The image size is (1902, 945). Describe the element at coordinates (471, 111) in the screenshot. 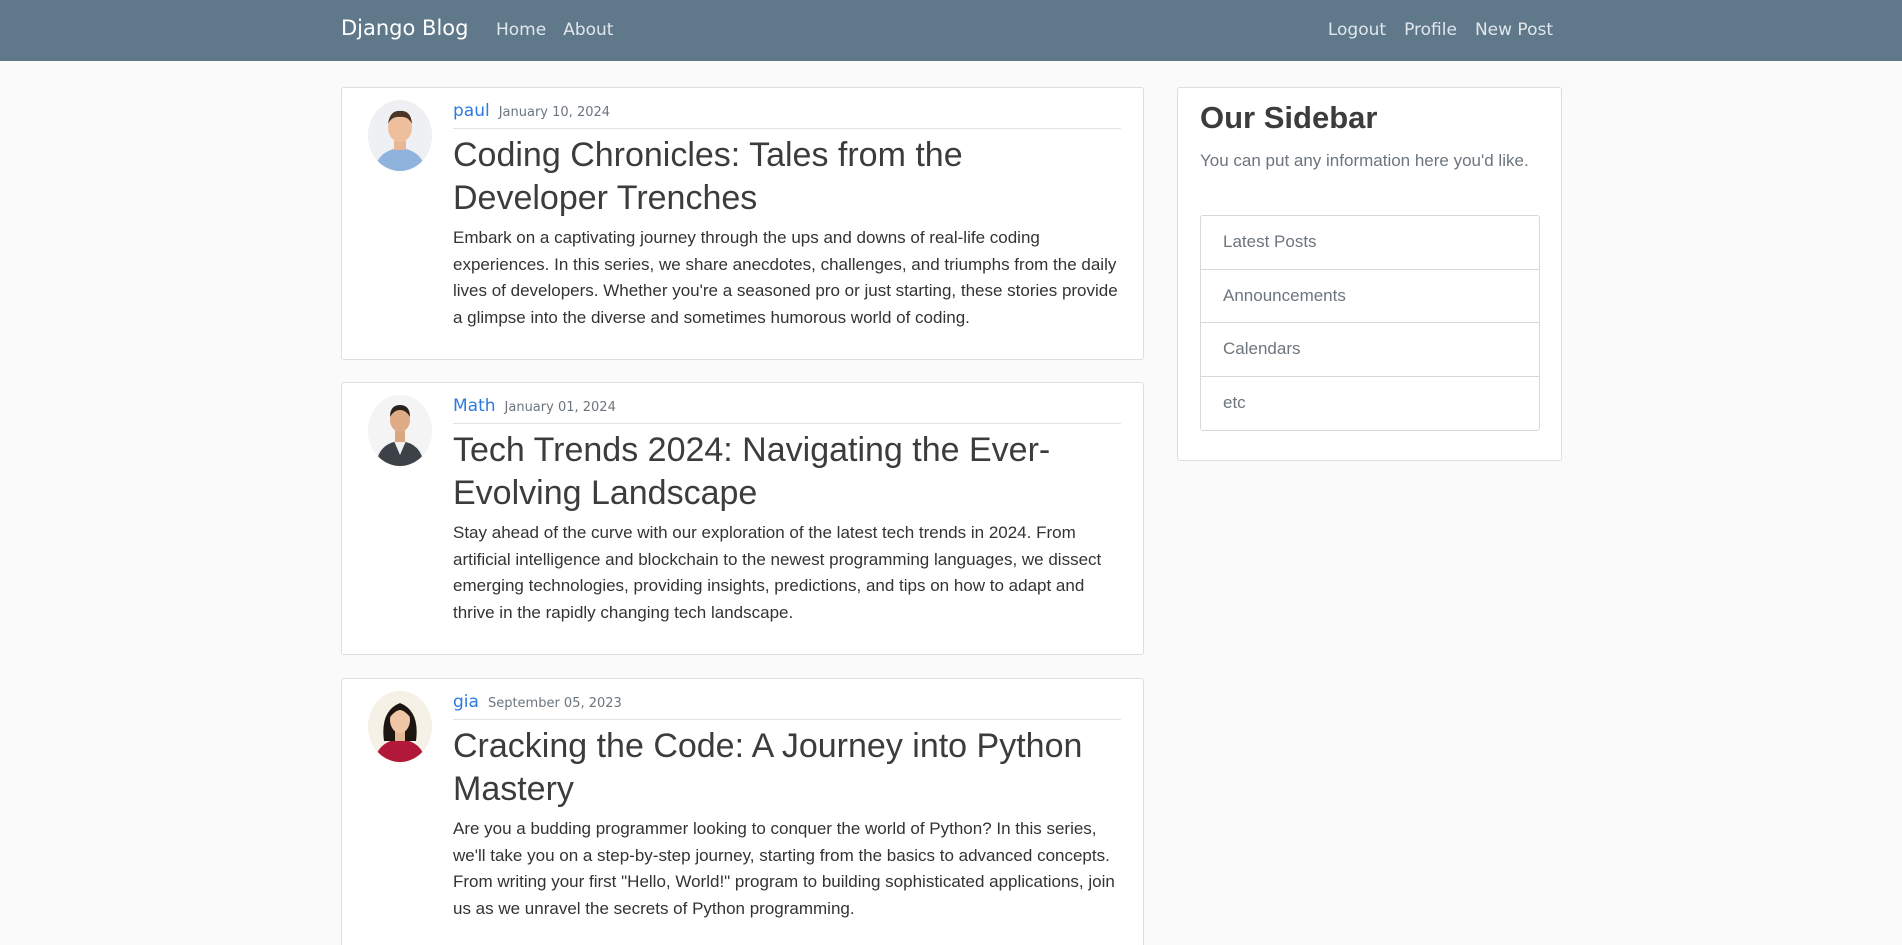

I see `post-author-link: paul` at that location.